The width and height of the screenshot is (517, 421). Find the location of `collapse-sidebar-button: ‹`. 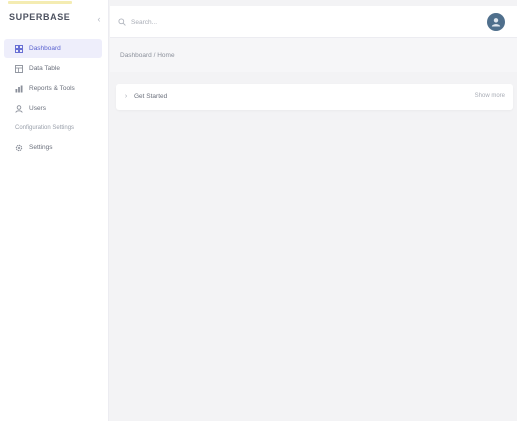

collapse-sidebar-button: ‹ is located at coordinates (99, 19).